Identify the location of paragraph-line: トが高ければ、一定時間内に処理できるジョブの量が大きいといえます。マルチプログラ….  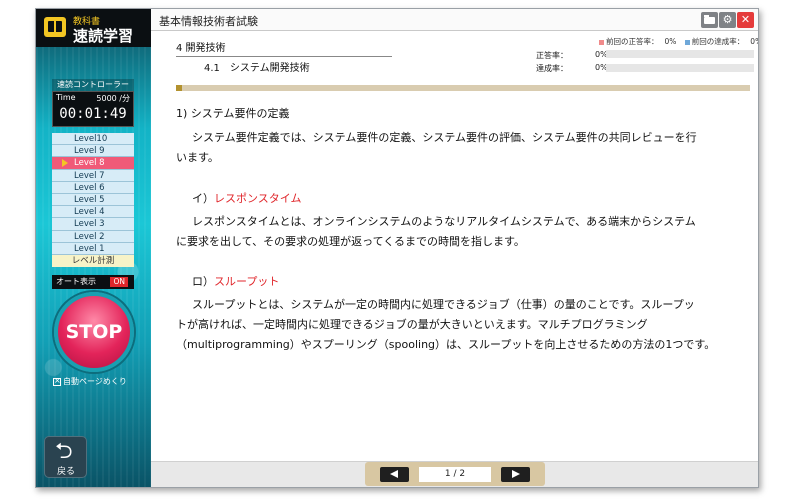
(412, 324).